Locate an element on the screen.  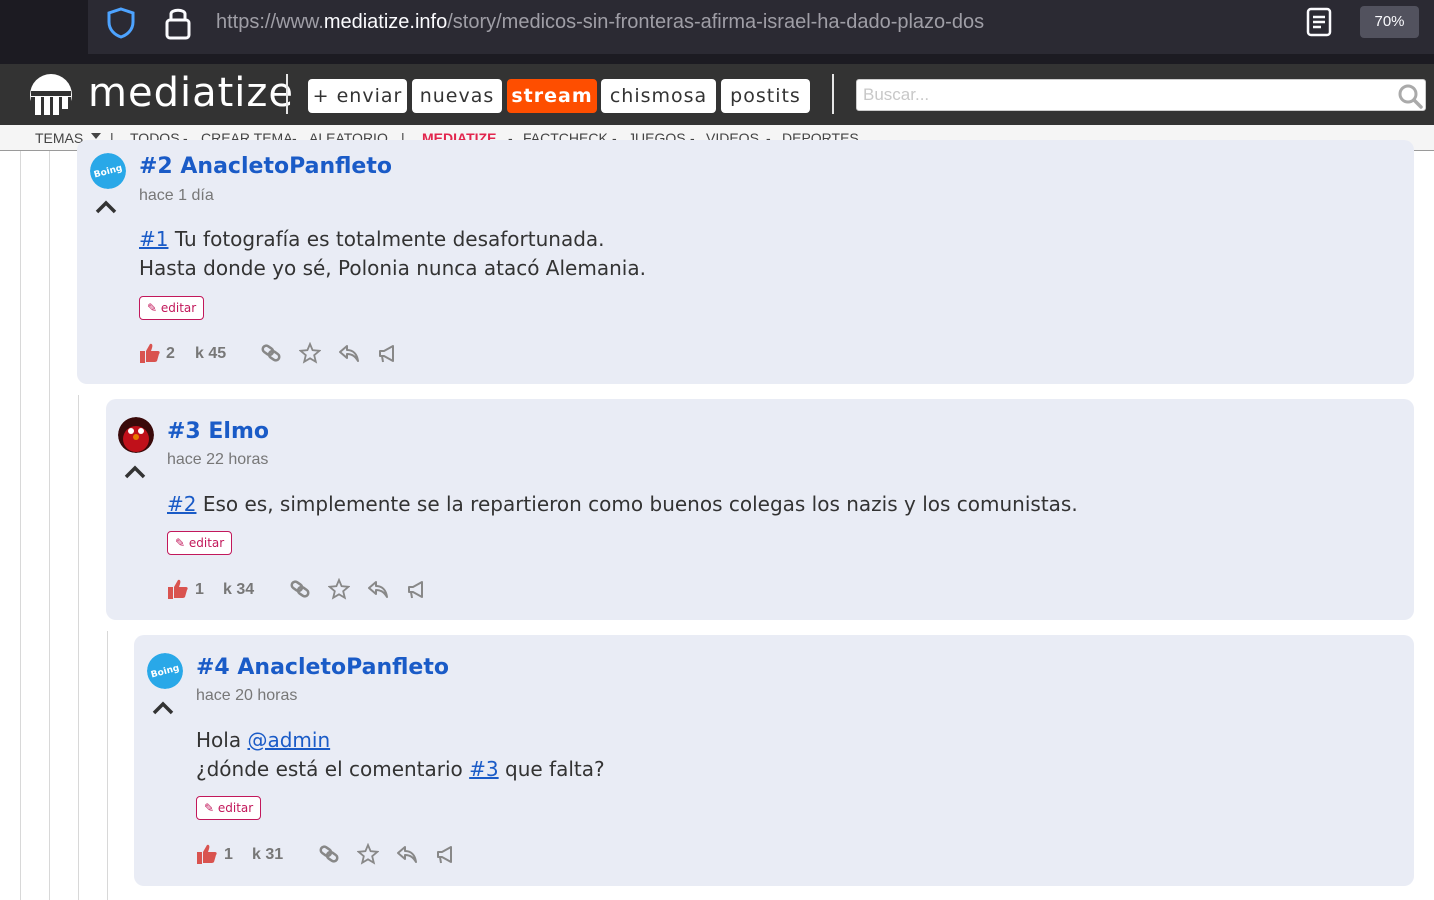
karma-value: k 45 is located at coordinates (211, 353).